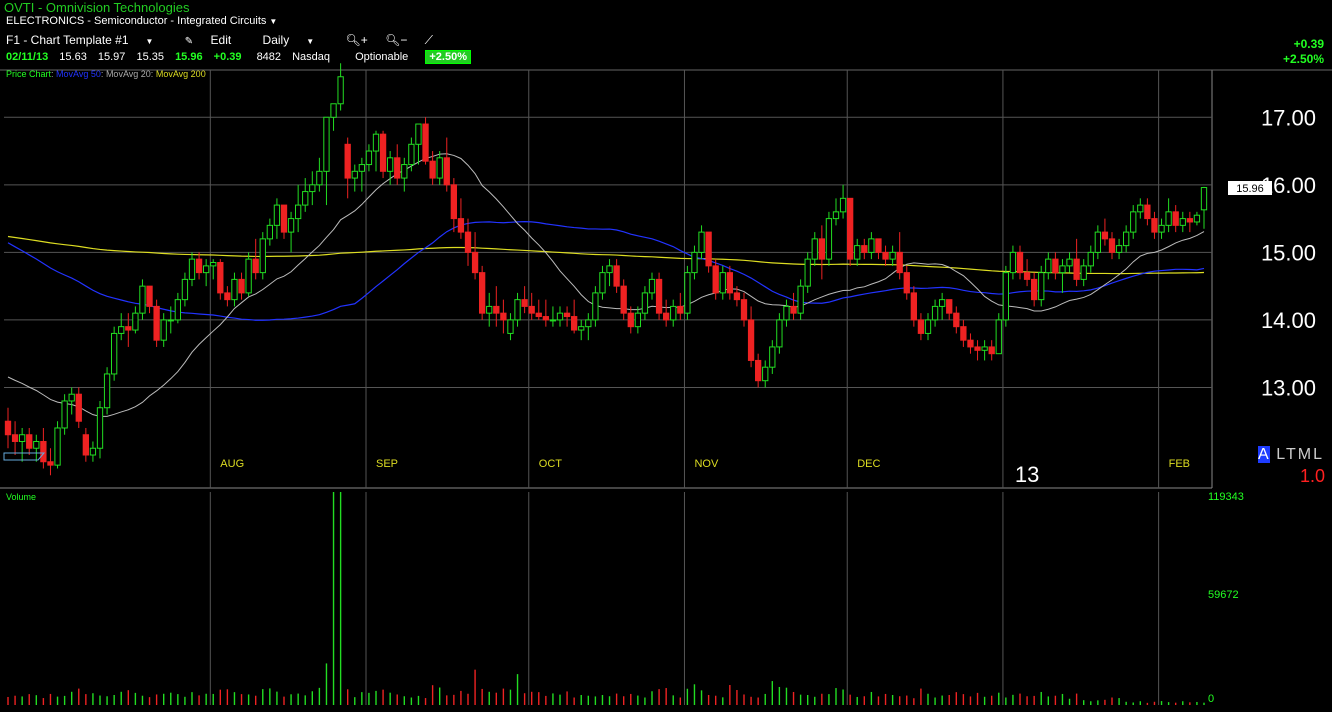 The width and height of the screenshot is (1332, 712). Describe the element at coordinates (551, 464) in the screenshot. I see `month-label: OCT` at that location.